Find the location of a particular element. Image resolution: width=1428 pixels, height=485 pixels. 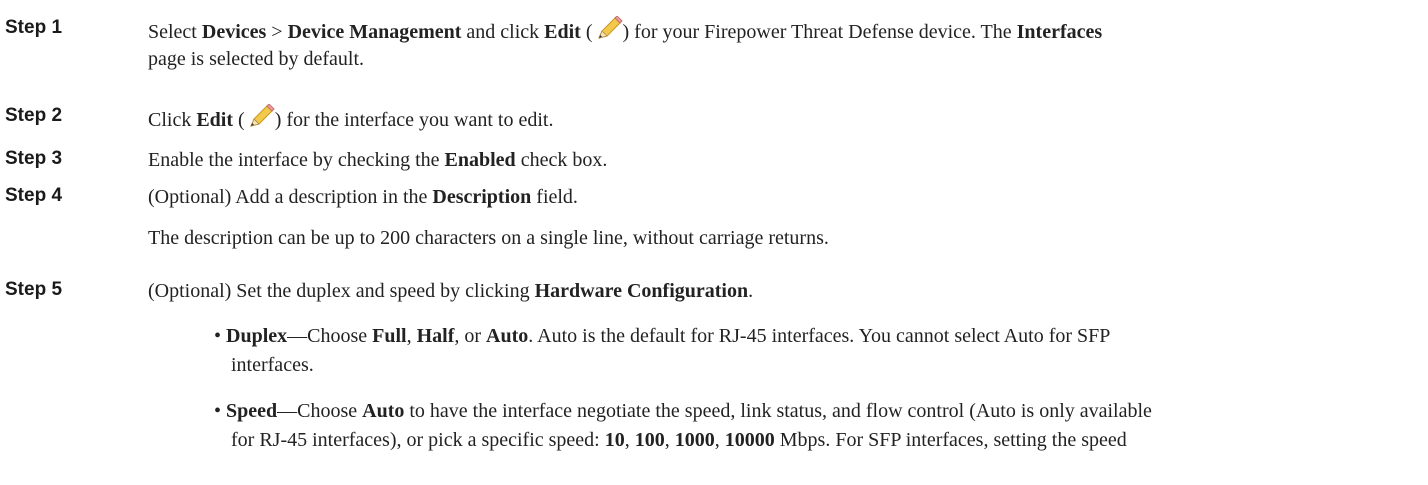

speed-10000: 10000 is located at coordinates (749, 440).